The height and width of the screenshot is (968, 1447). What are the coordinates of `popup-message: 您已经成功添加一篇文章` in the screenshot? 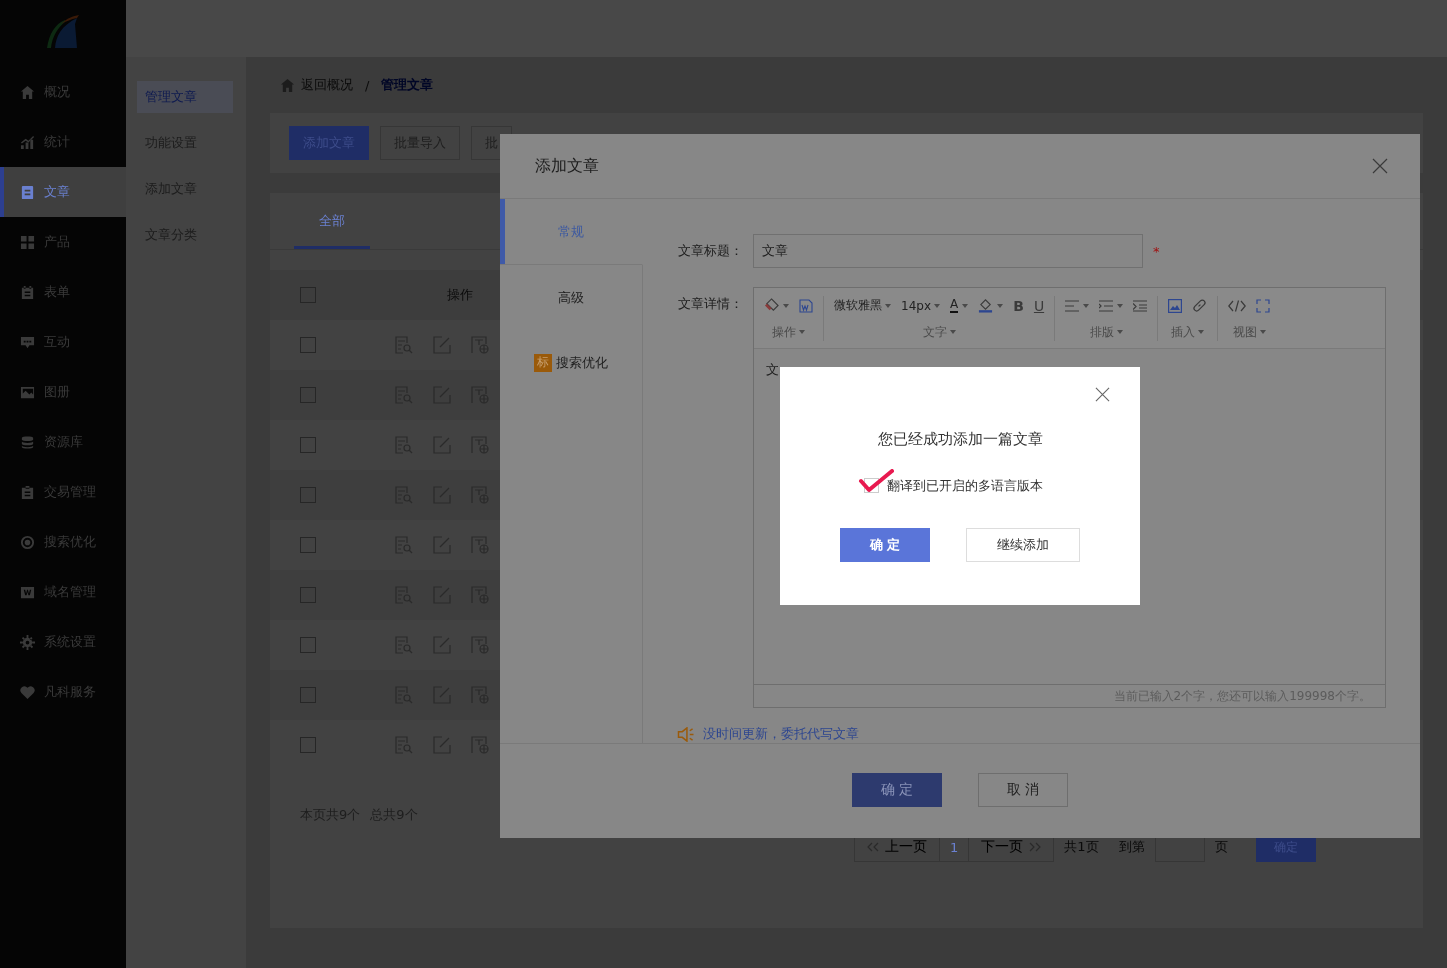 It's located at (960, 439).